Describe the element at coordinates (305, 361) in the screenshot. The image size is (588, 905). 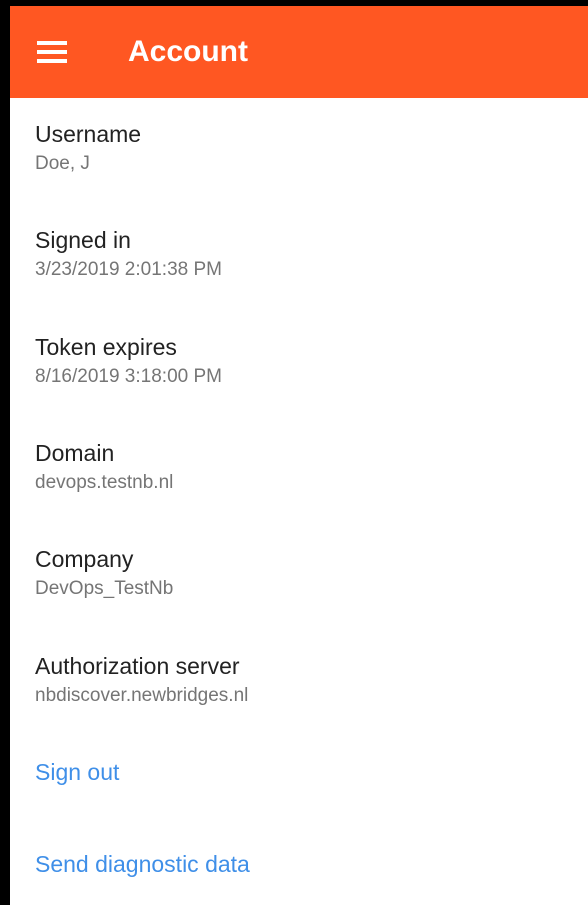
I see `field-token-expires: Token expires 8/16/2019 3:18:00 PM` at that location.